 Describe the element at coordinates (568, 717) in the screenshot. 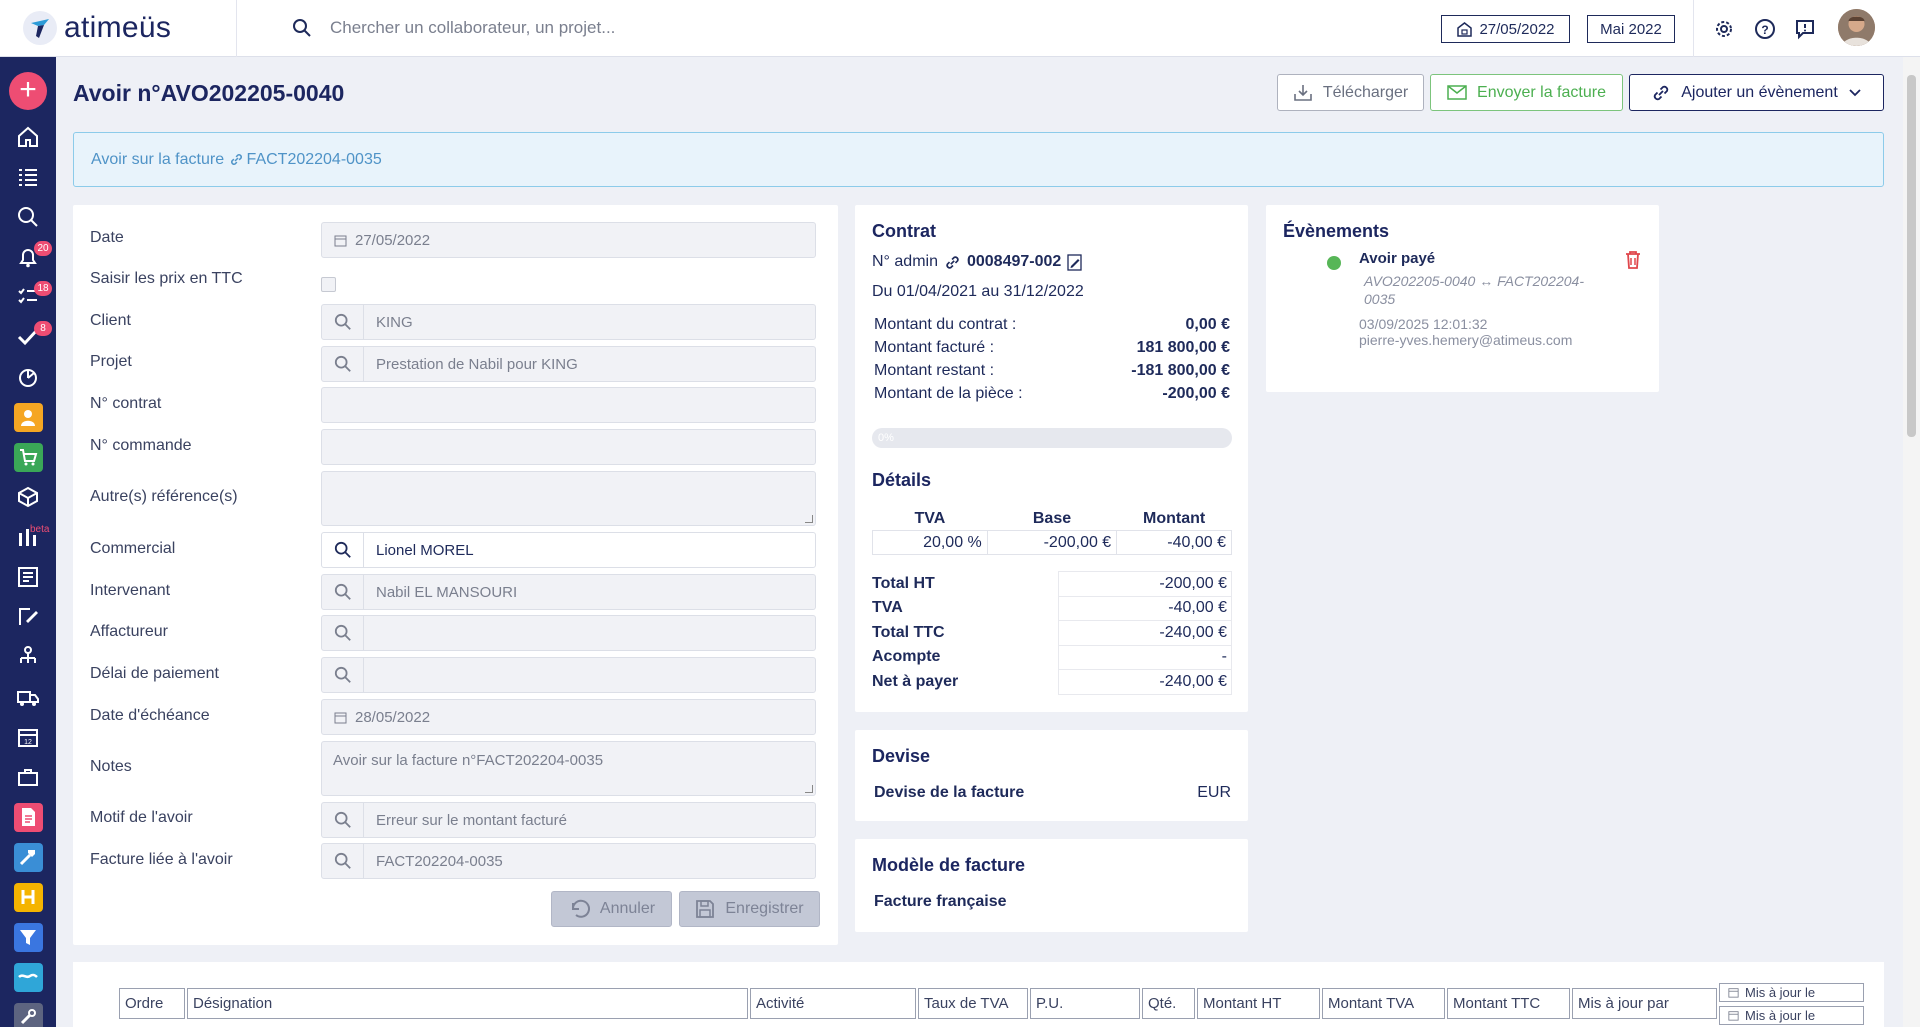

I see `due-date-field: 28/05/2022` at that location.